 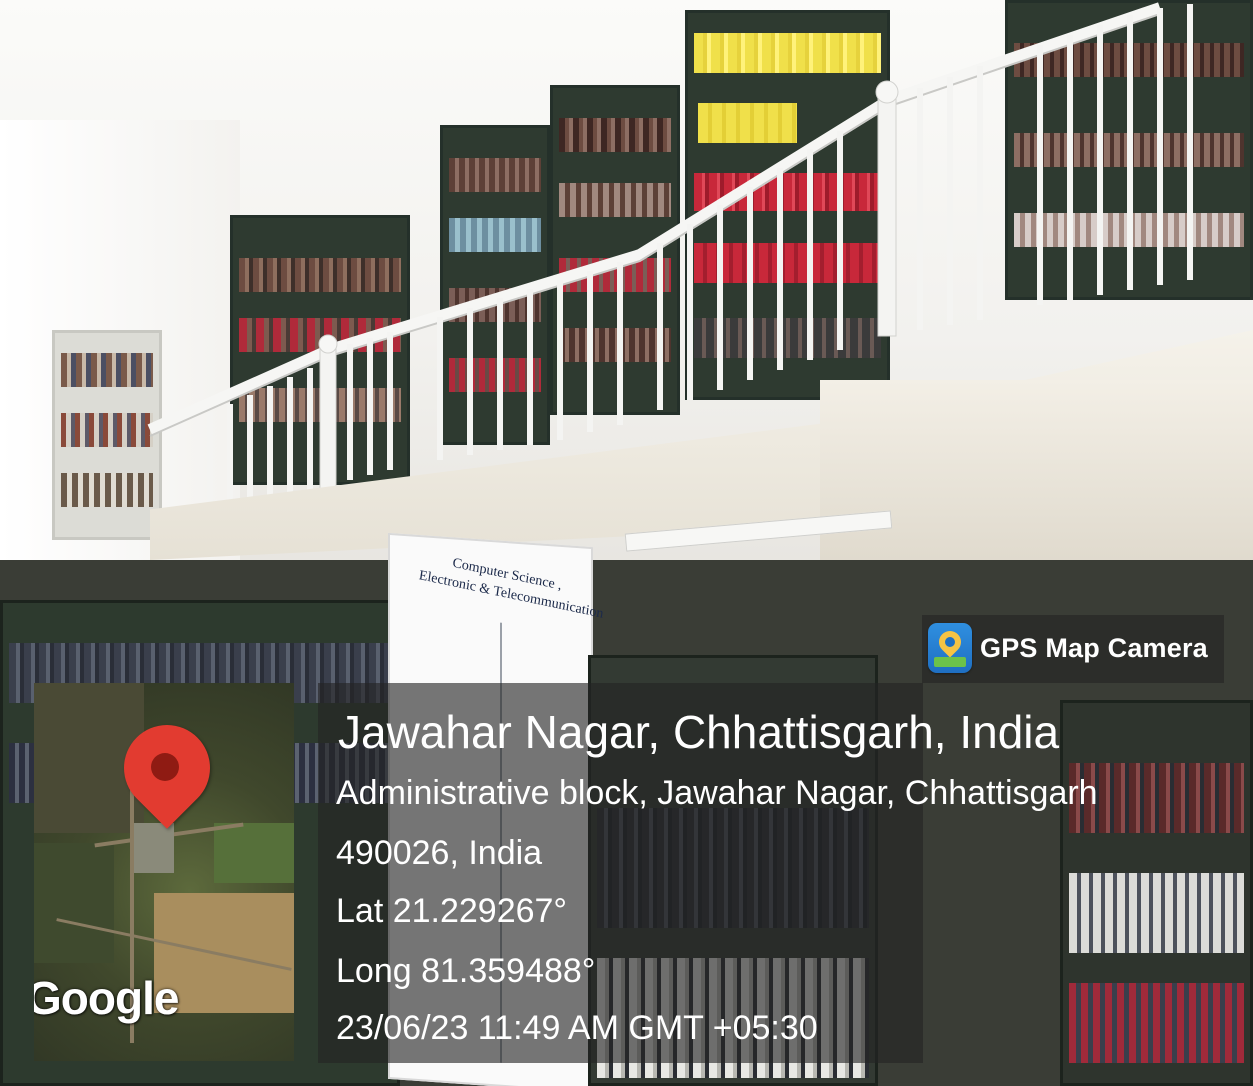 I want to click on longitude: Long 81.359488°, so click(x=466, y=971).